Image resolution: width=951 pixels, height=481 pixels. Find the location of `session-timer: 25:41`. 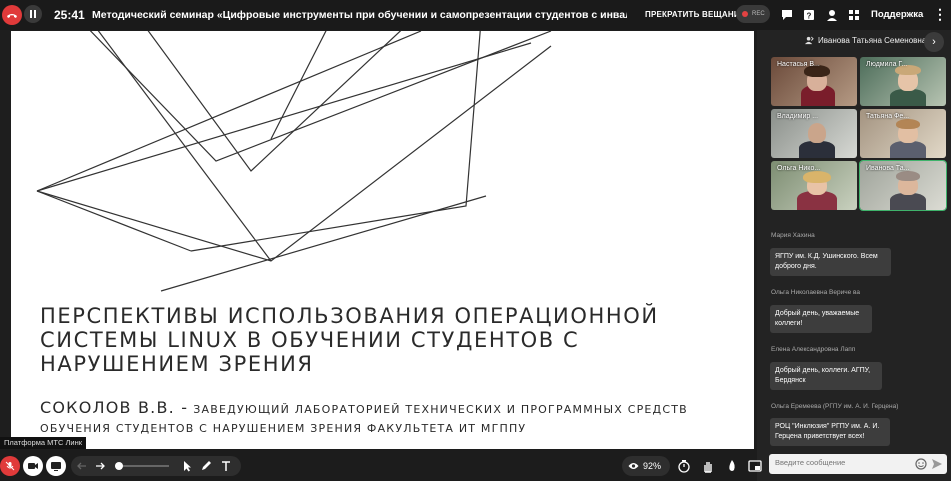

session-timer: 25:41 is located at coordinates (69, 15).